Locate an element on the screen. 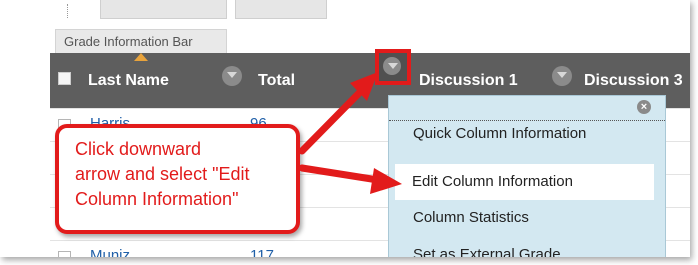 This screenshot has height=265, width=698. arrow-to-dropdown is located at coordinates (335, 117).